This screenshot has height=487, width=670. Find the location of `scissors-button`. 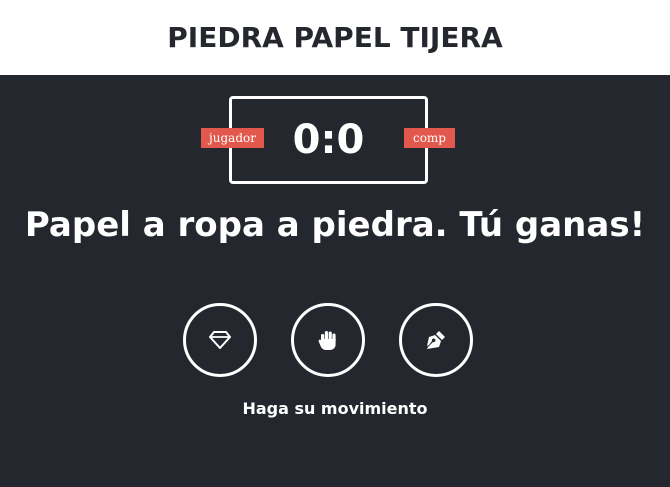

scissors-button is located at coordinates (436, 340).